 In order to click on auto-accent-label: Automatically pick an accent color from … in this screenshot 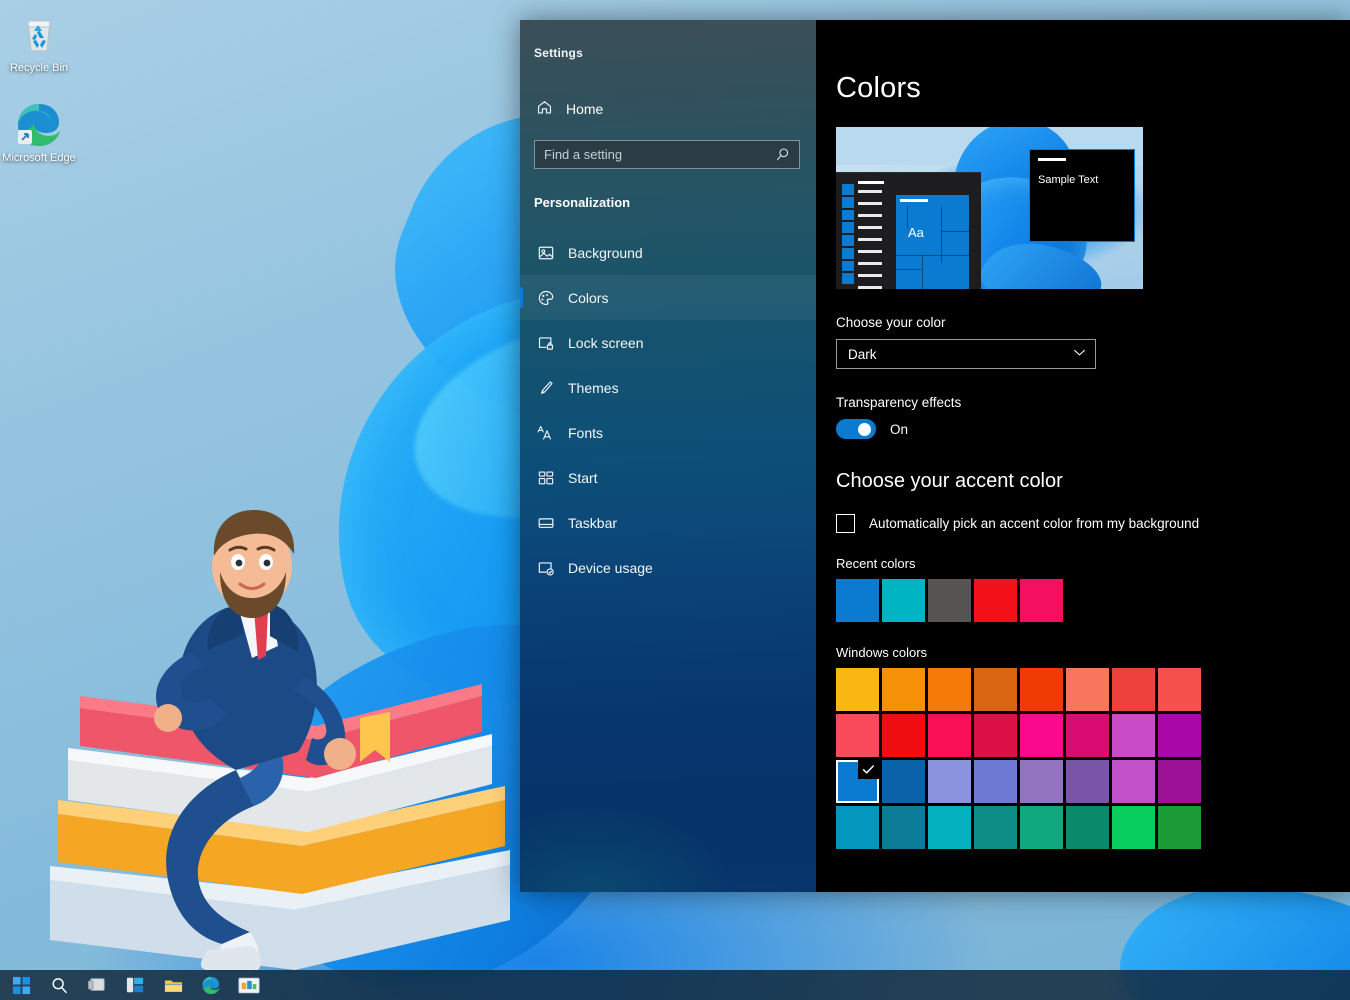, I will do `click(1034, 523)`.